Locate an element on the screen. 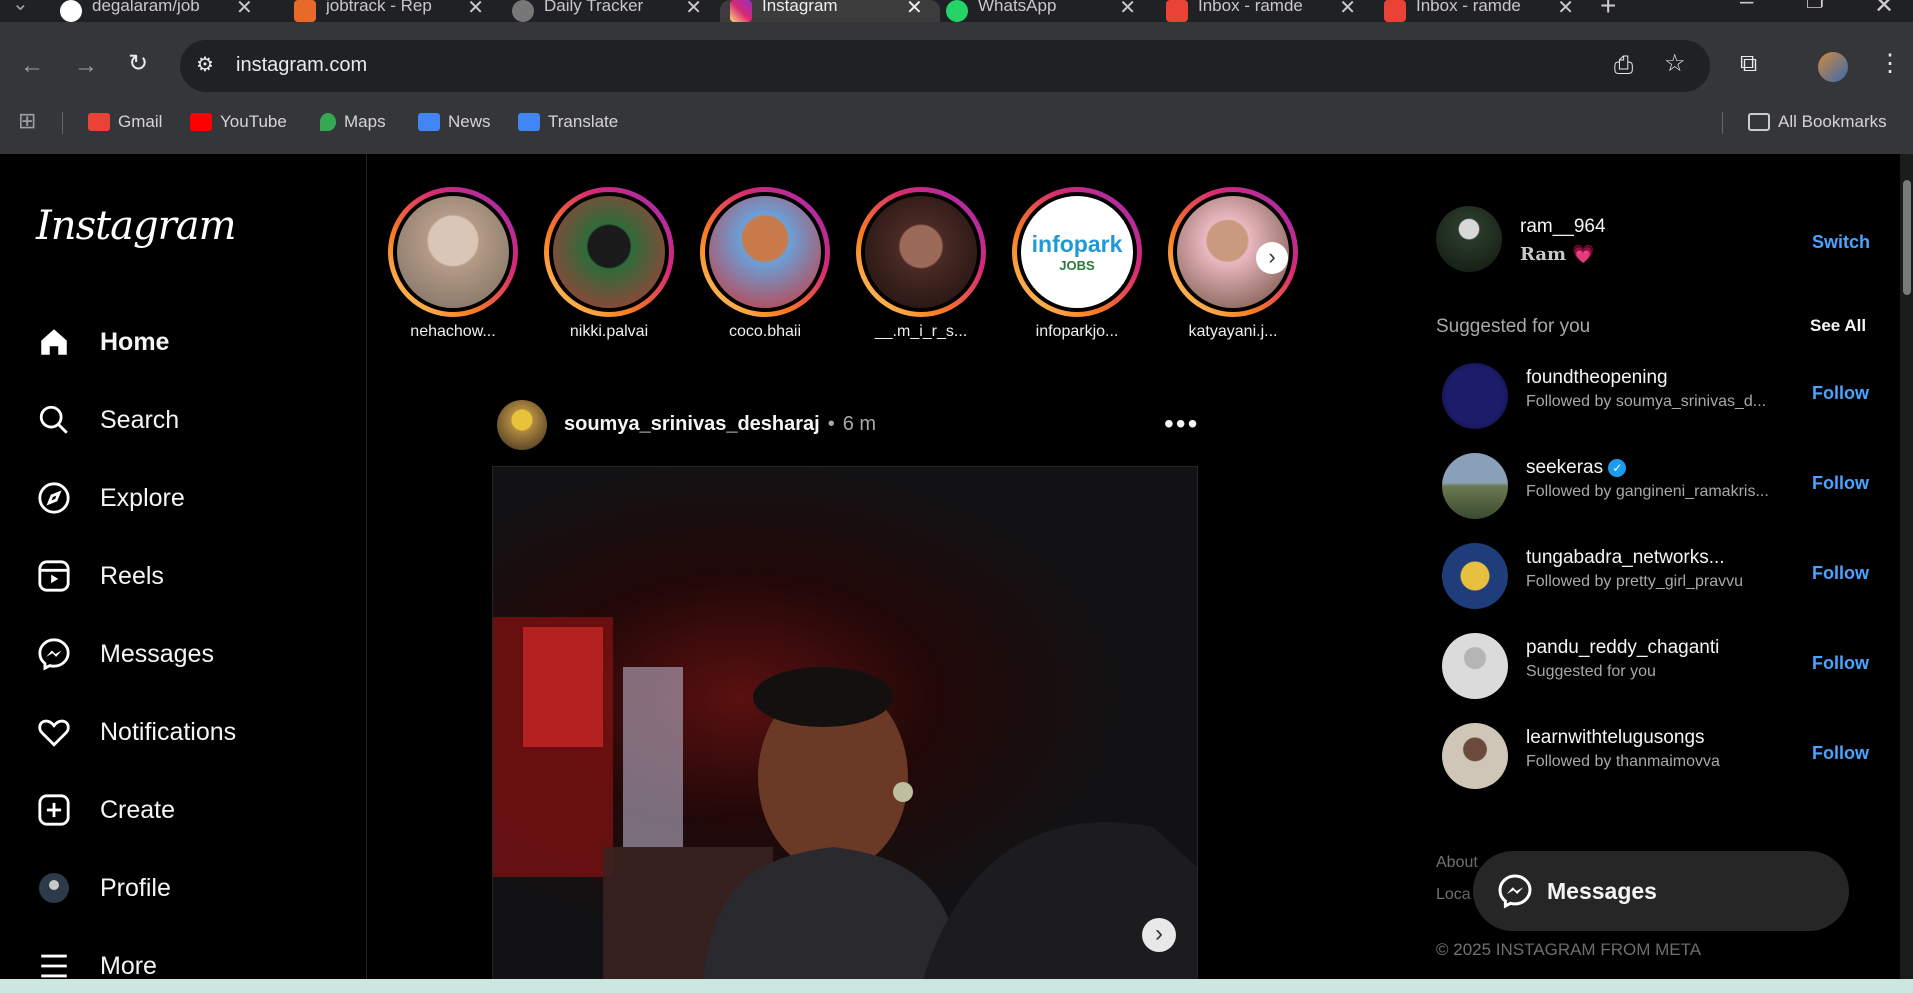  github-icon is located at coordinates (71, 11).